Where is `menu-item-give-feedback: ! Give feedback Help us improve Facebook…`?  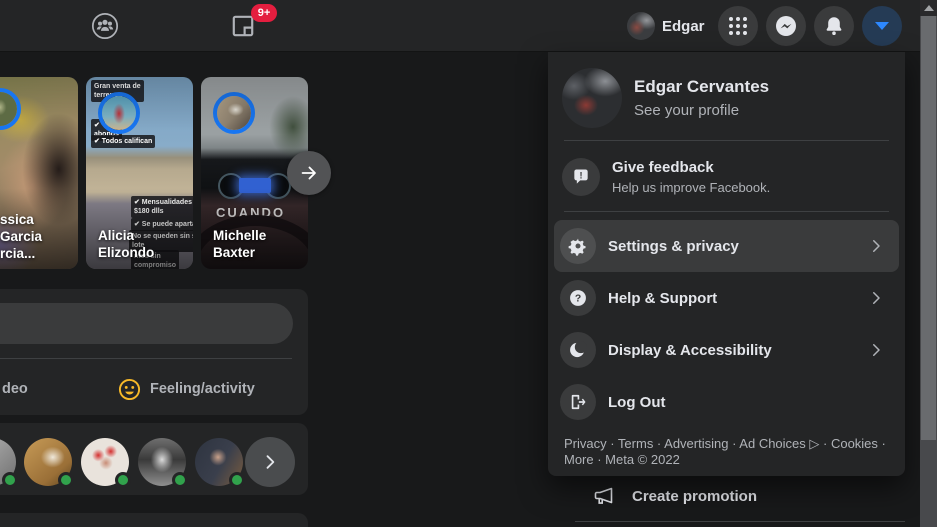
menu-item-give-feedback: ! Give feedback Help us improve Facebook… is located at coordinates (726, 177).